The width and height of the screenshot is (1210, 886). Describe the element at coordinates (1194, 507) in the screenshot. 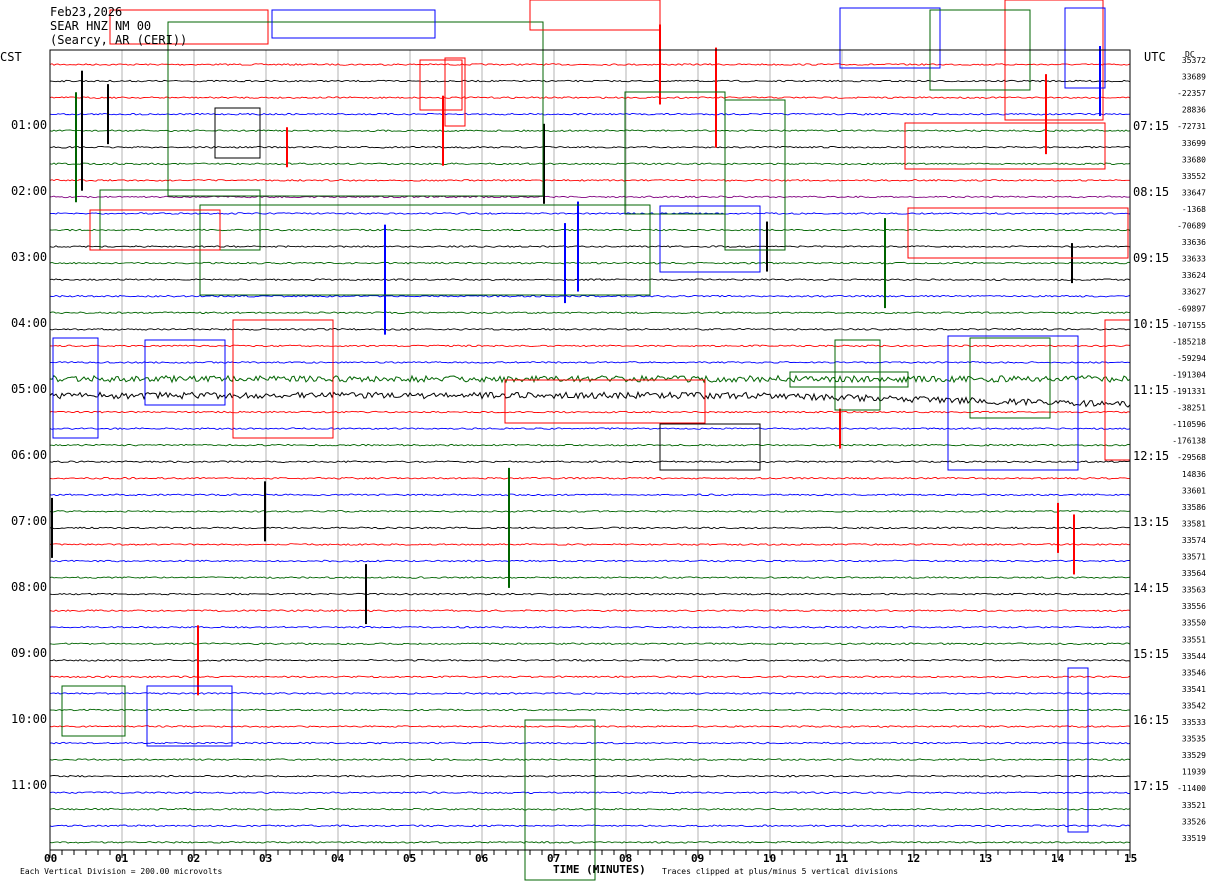

I see `dc-offset-label: 33586` at that location.